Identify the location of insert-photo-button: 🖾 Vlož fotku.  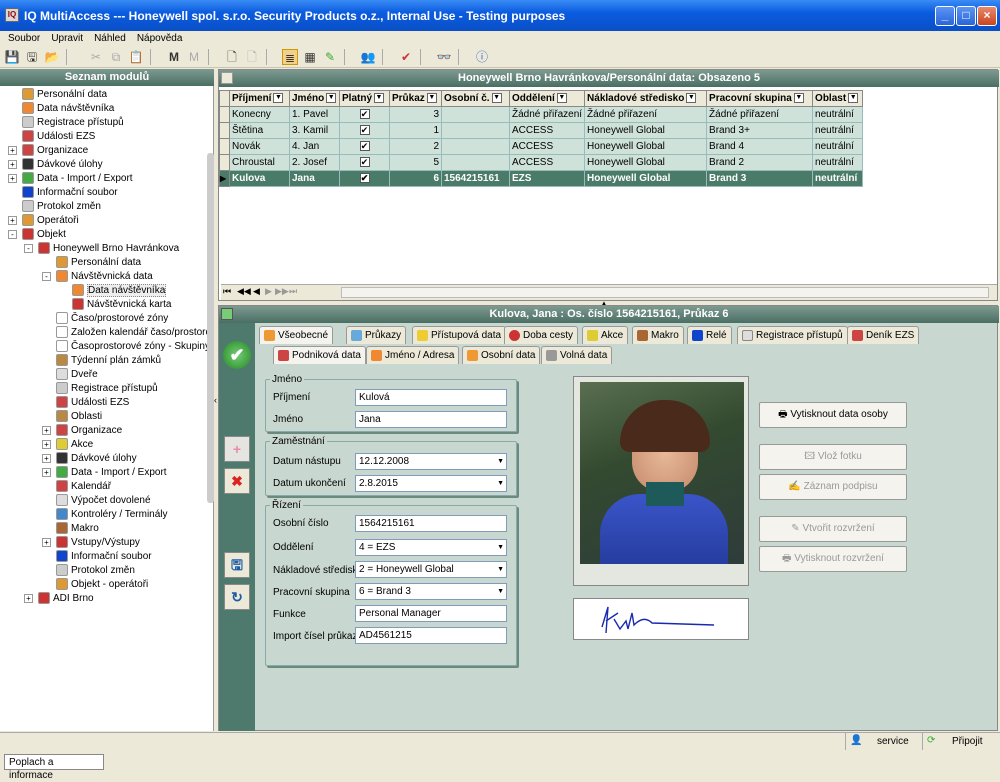
(833, 457).